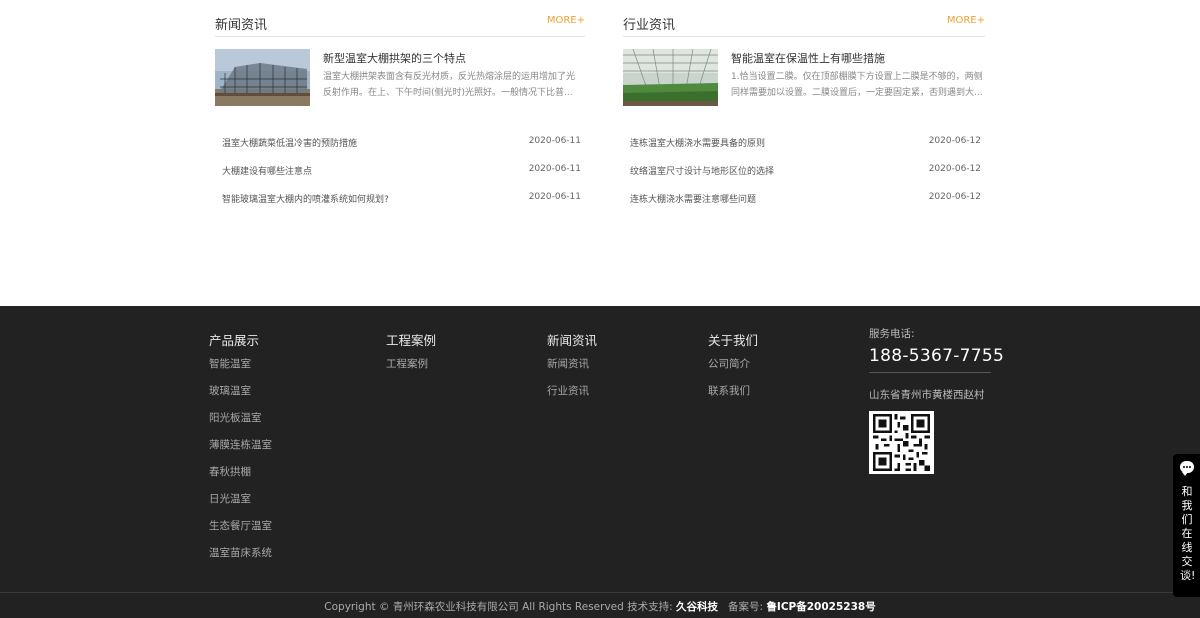 This screenshot has height=618, width=1200. What do you see at coordinates (566, 20) in the screenshot?
I see `news-more-link: MORE+` at bounding box center [566, 20].